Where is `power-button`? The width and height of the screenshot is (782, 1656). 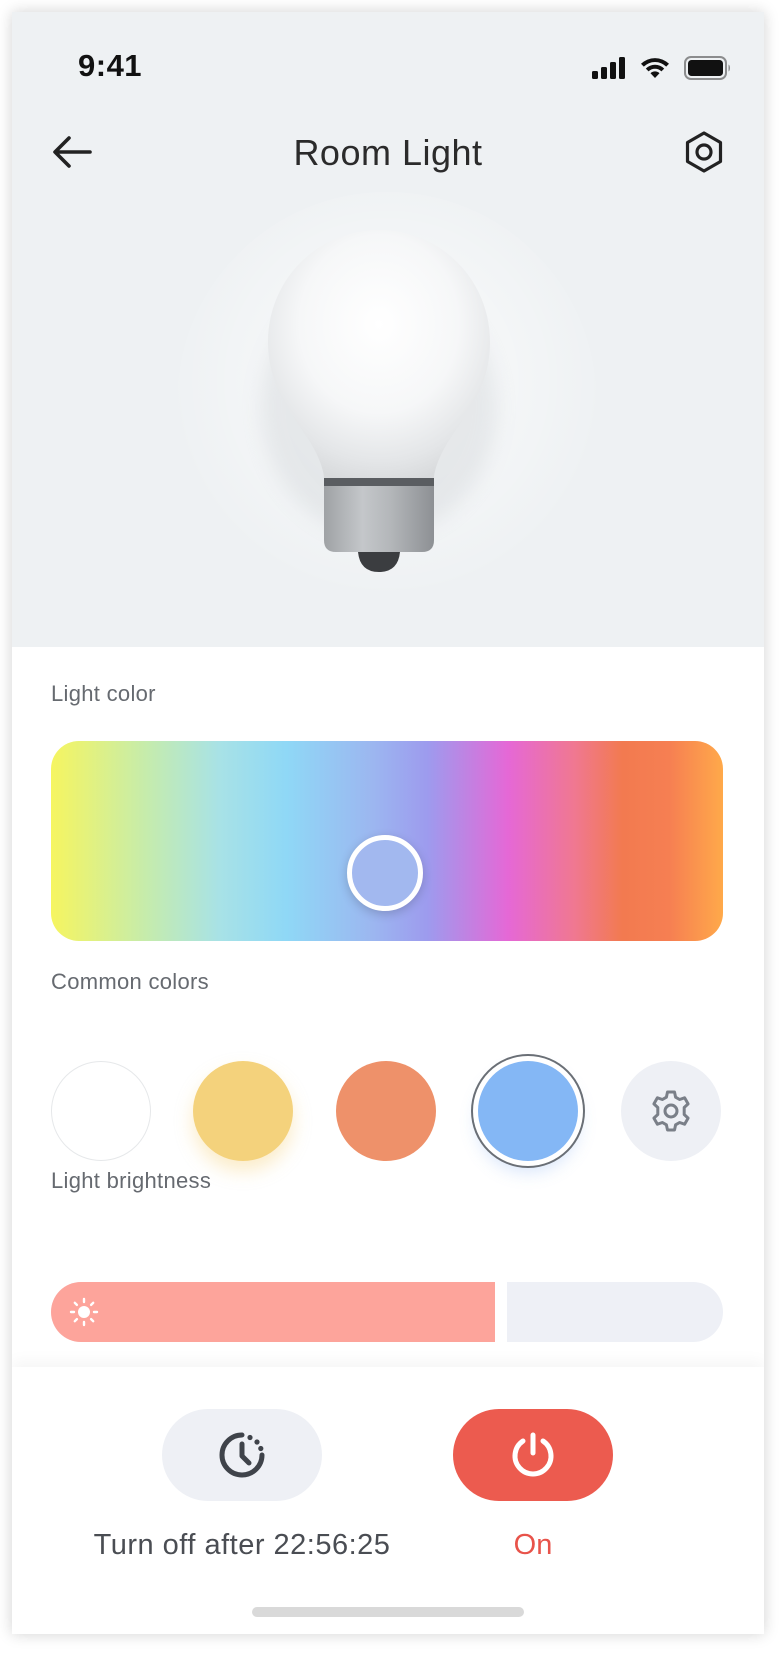
power-button is located at coordinates (533, 1455).